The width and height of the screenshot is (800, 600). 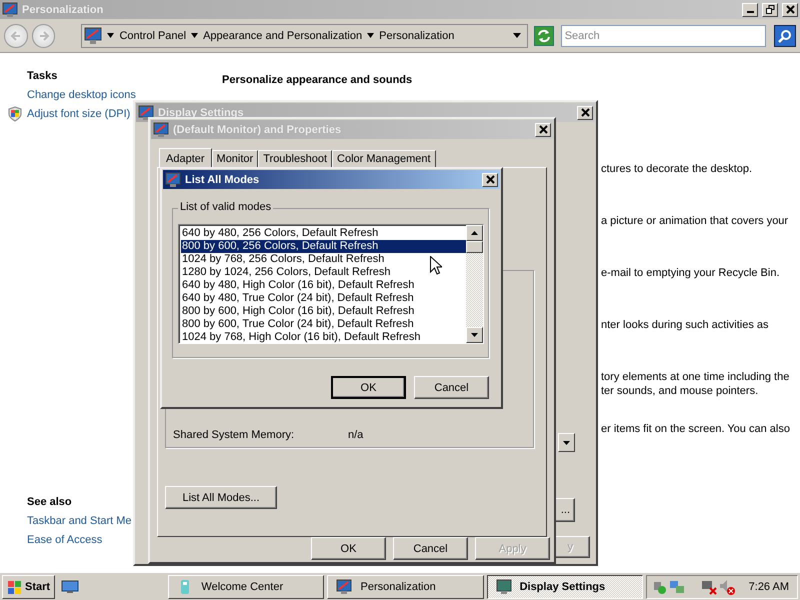 I want to click on scroll-up-button, so click(x=474, y=233).